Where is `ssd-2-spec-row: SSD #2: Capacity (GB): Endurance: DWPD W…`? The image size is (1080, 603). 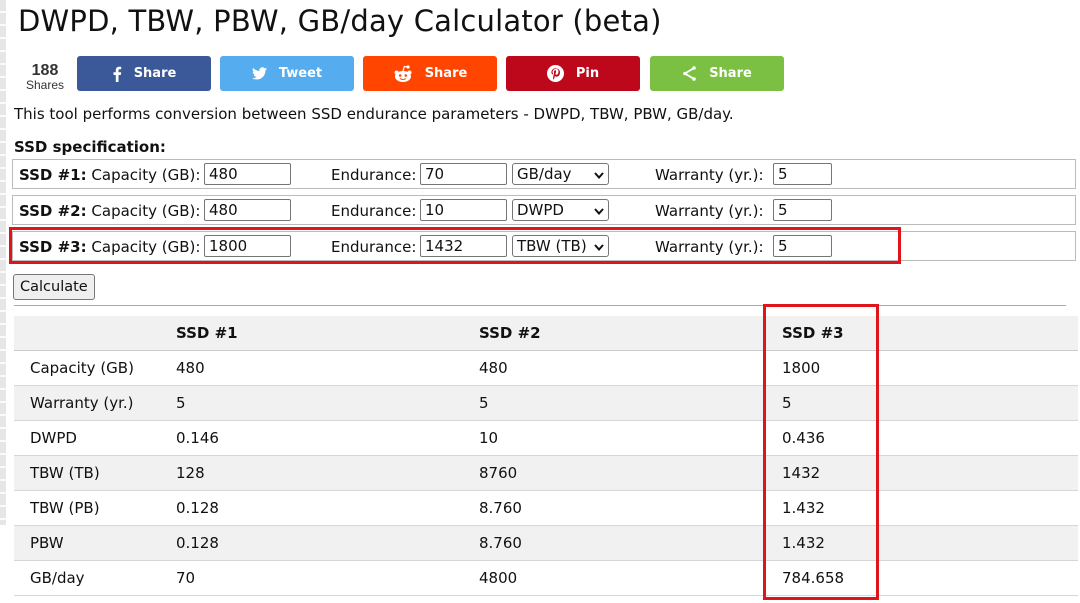
ssd-2-spec-row: SSD #2: Capacity (GB): Endurance: DWPD W… is located at coordinates (544, 210).